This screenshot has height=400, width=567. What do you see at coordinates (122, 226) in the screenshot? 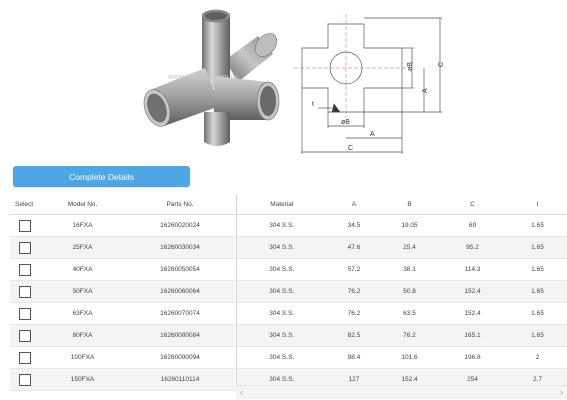
I see `table-row: 16FXA 16260020024` at bounding box center [122, 226].